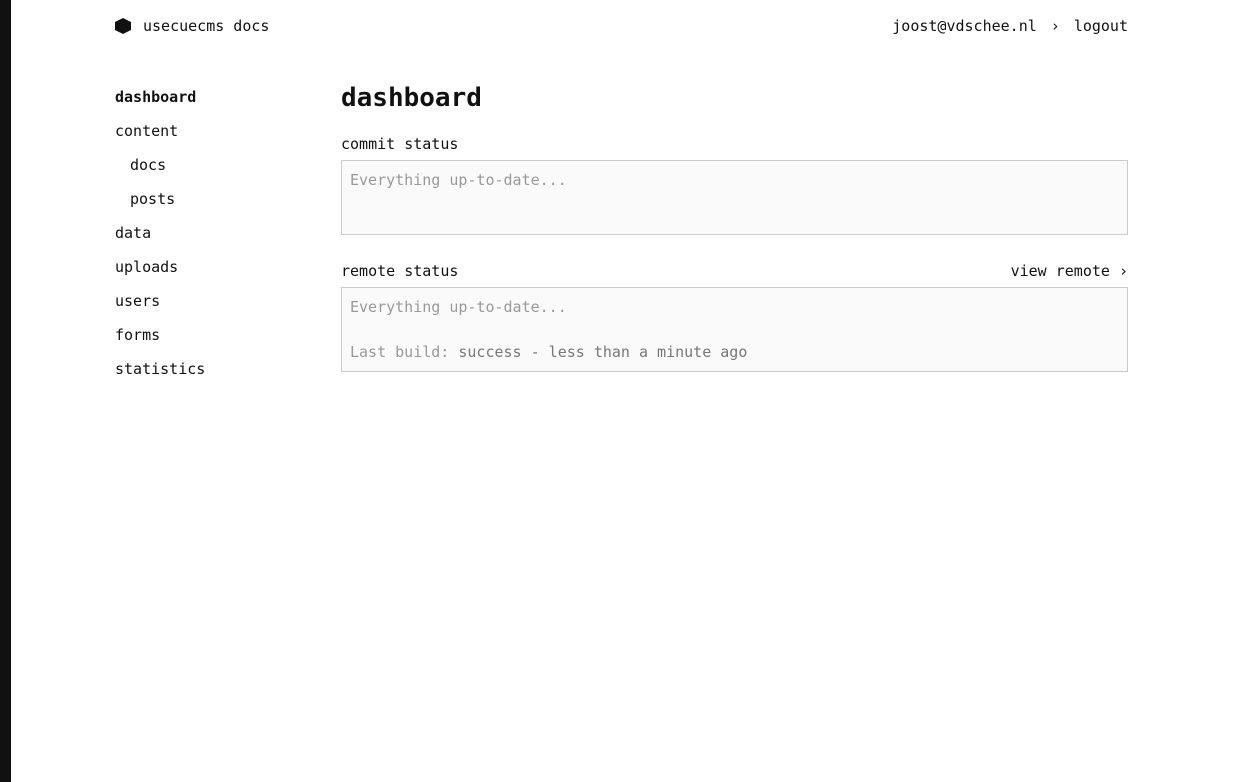  What do you see at coordinates (160, 307) in the screenshot?
I see `sidebar-item-users: users` at bounding box center [160, 307].